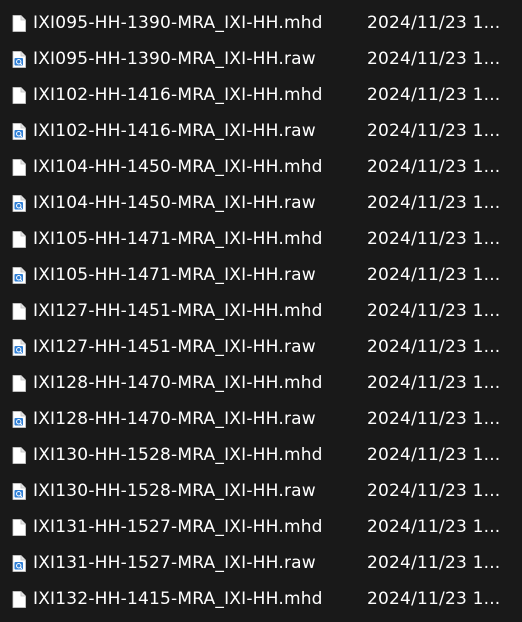  What do you see at coordinates (178, 383) in the screenshot?
I see `file-name: IXI128-HH-1470-MRA_IXI-HH.mhd` at bounding box center [178, 383].